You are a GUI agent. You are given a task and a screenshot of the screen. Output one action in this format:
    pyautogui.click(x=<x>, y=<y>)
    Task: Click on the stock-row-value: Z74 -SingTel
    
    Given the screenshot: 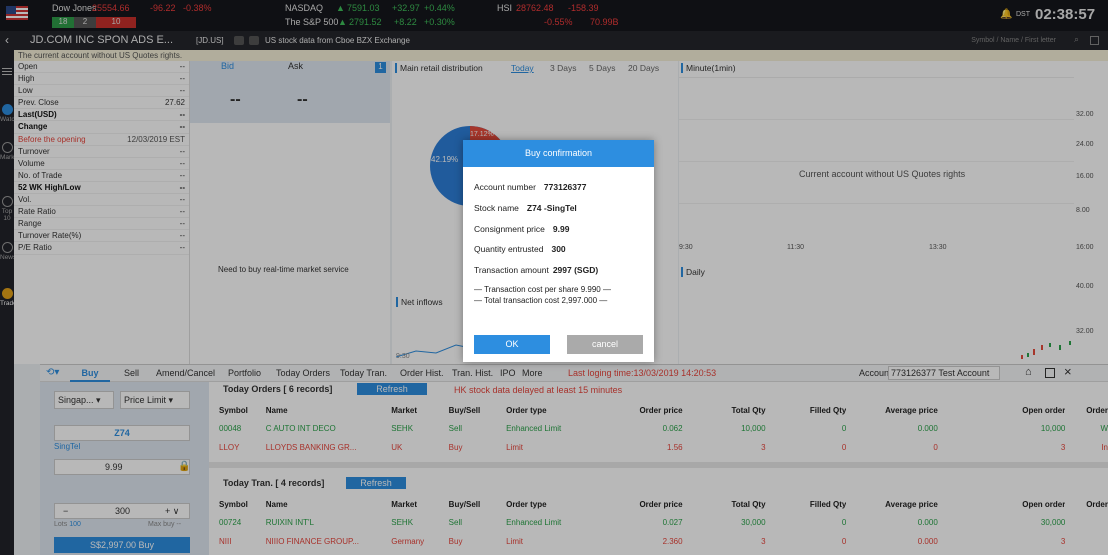 What is the action you would take?
    pyautogui.click(x=551, y=208)
    